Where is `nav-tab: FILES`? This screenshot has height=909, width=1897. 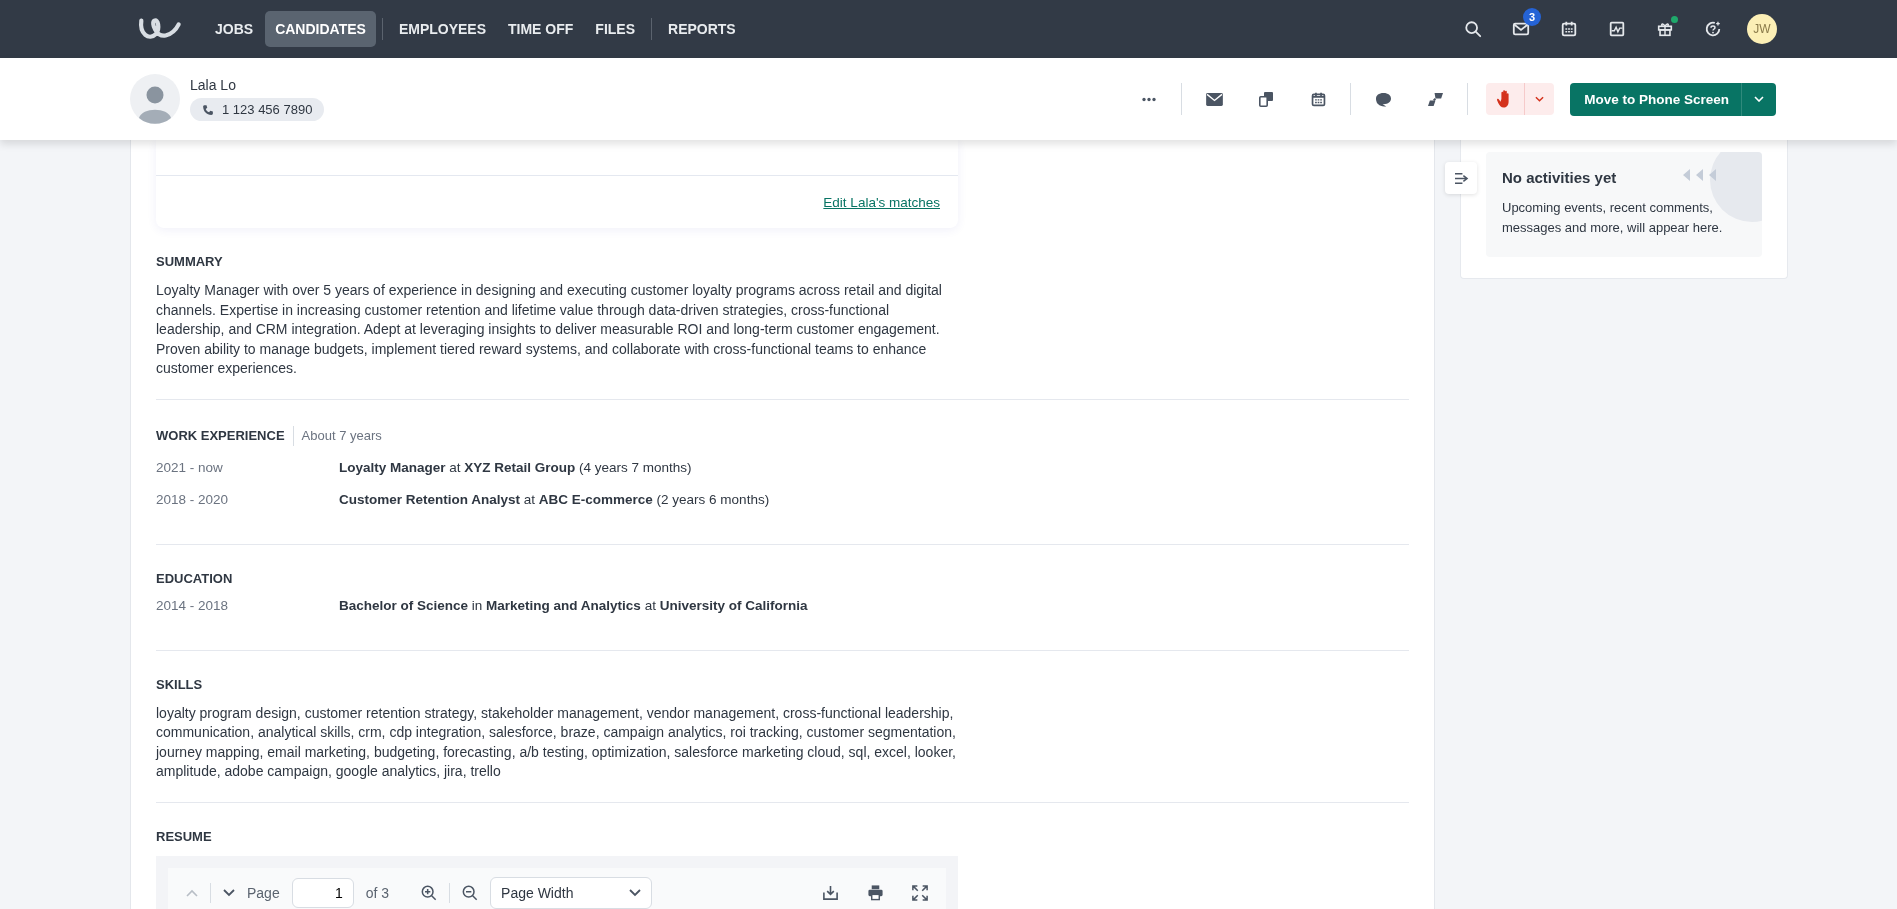 nav-tab: FILES is located at coordinates (615, 29).